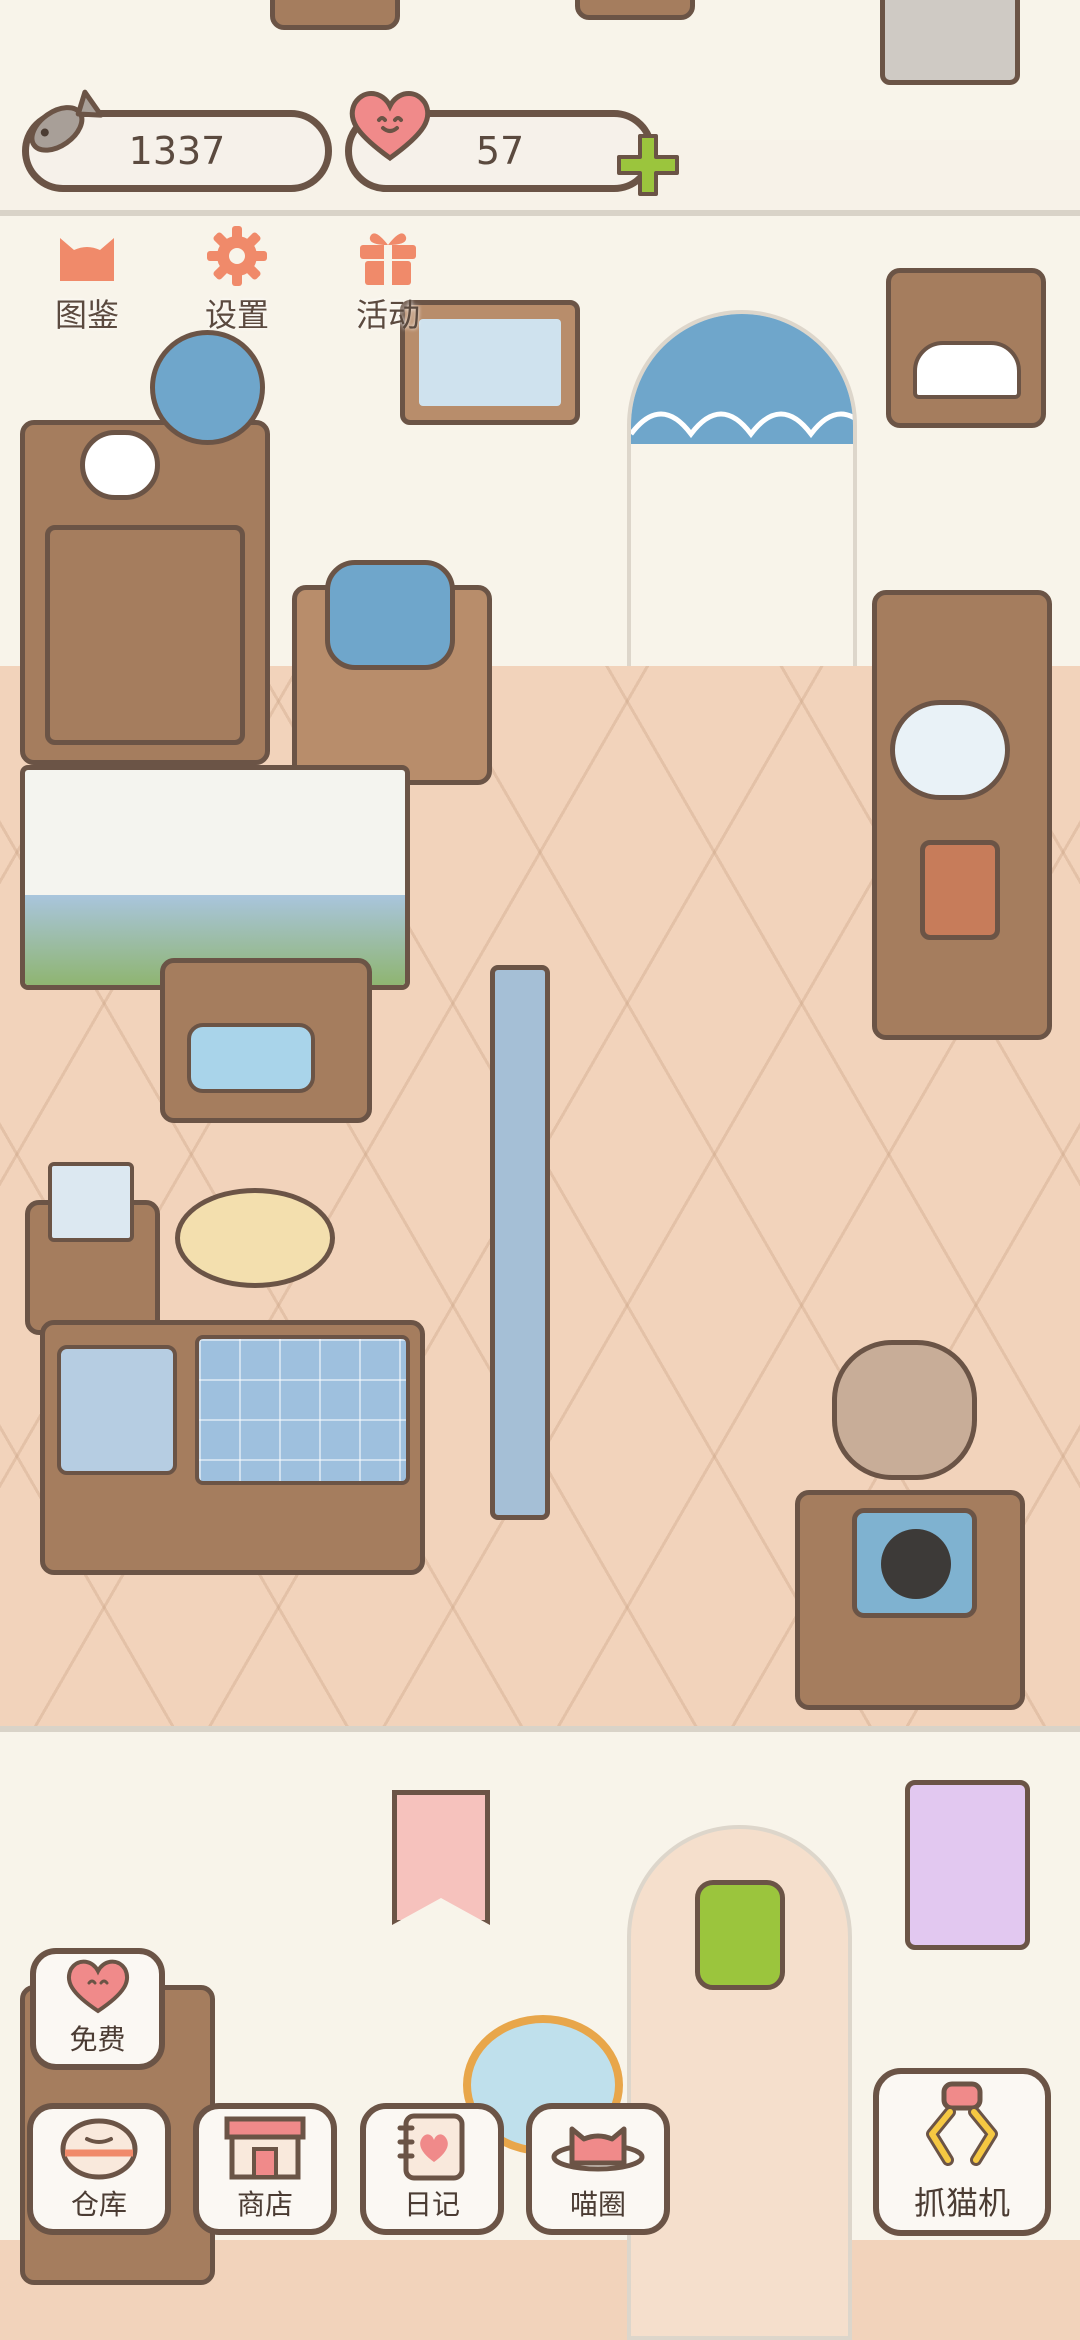  Describe the element at coordinates (950, 42) in the screenshot. I see `upper-stove` at that location.